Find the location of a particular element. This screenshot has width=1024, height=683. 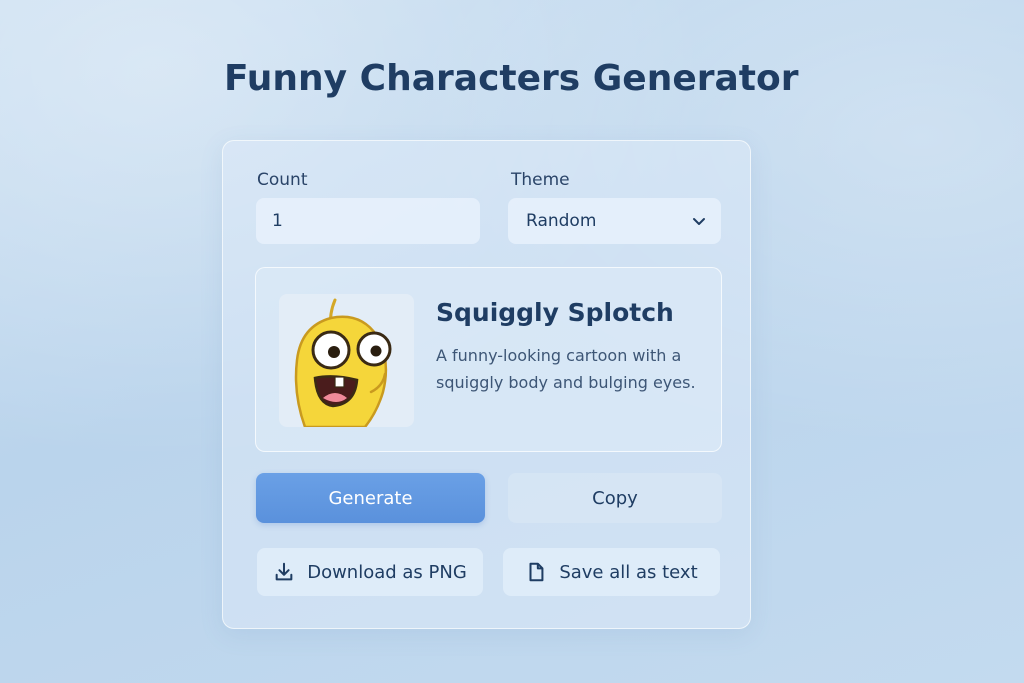

save-text-button: Save all as text is located at coordinates (611, 572).